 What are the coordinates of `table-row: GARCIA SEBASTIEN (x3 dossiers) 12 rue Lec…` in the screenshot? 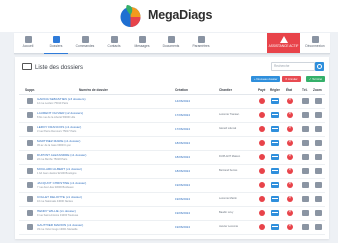 It's located at (172, 102).